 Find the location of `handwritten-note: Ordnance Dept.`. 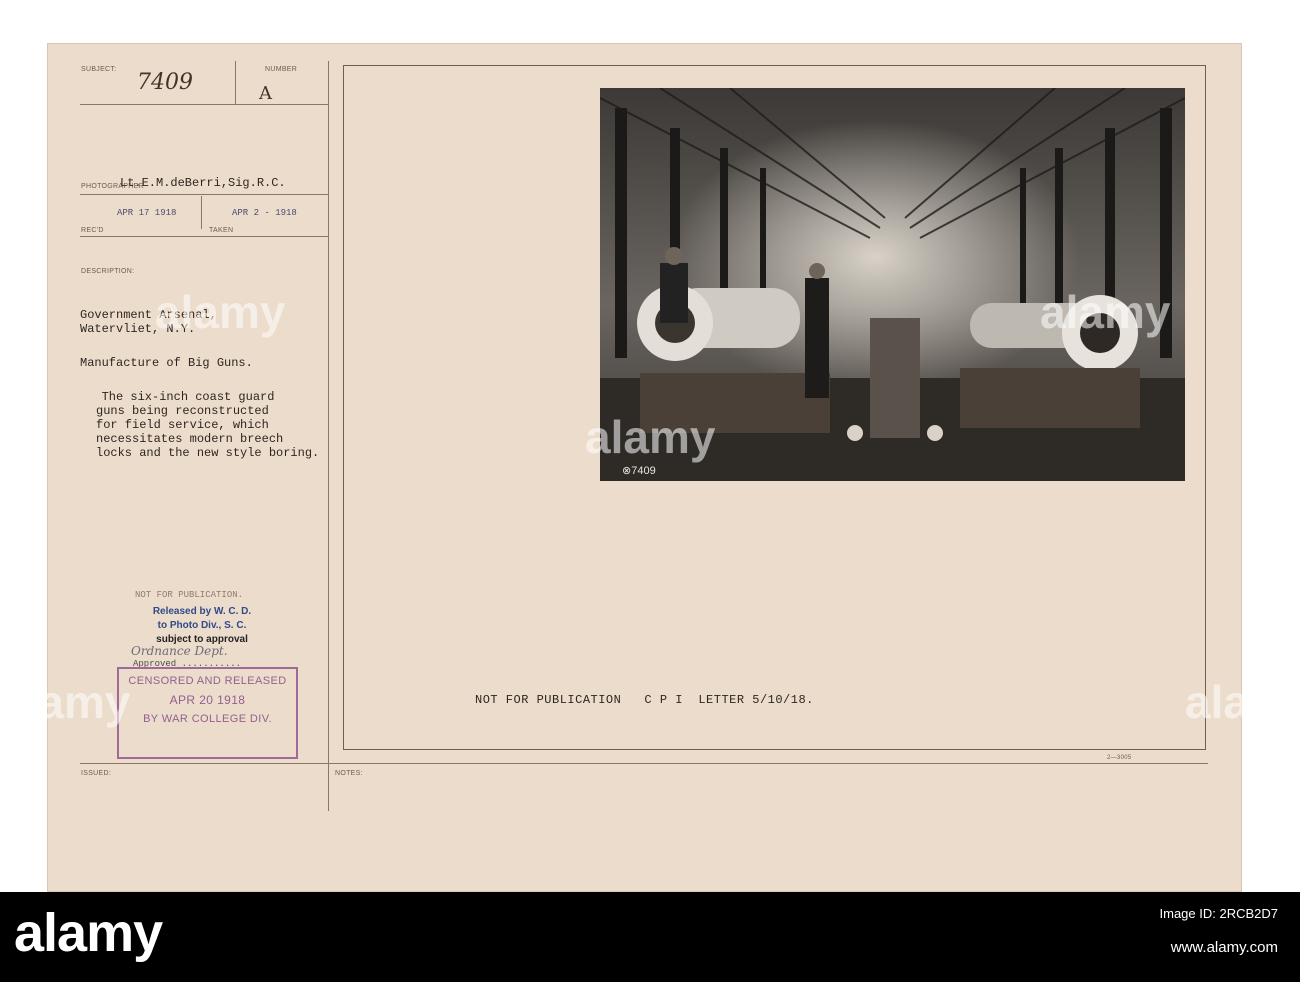

handwritten-note: Ordnance Dept. is located at coordinates (179, 651).